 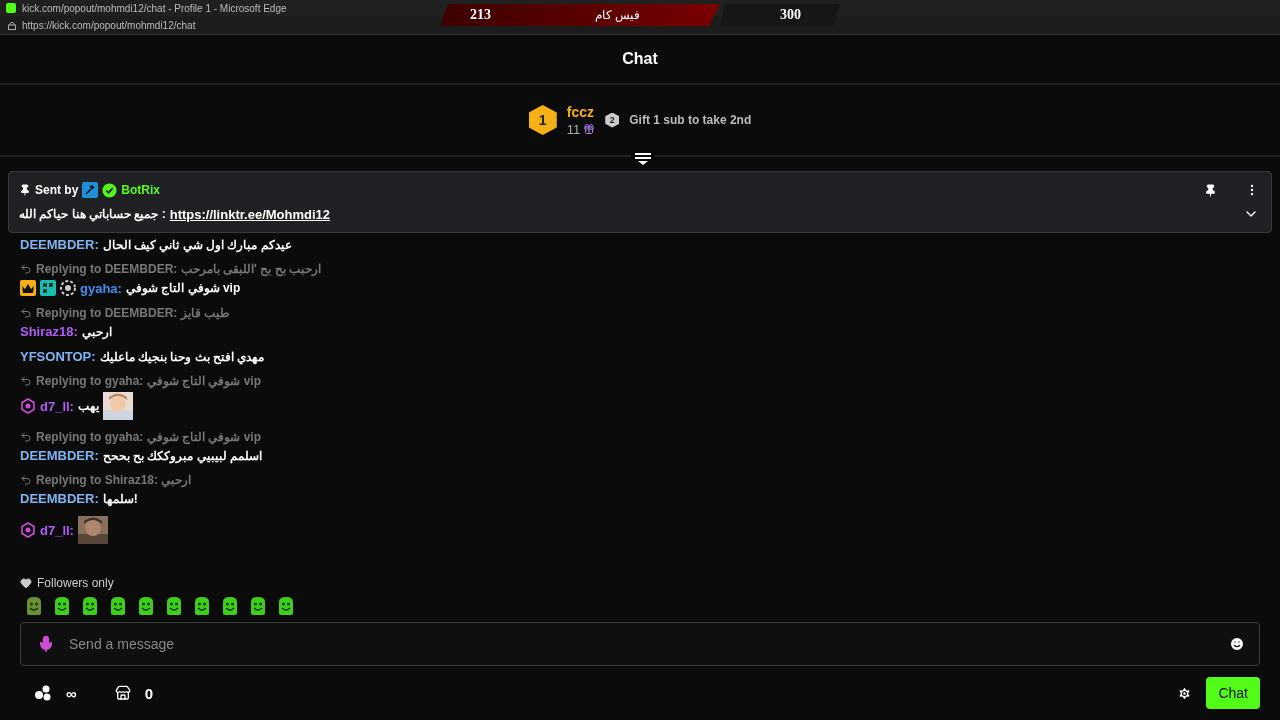 I want to click on pinned-text: جميع حساباتي هنا حياكم الله :, so click(x=92, y=214).